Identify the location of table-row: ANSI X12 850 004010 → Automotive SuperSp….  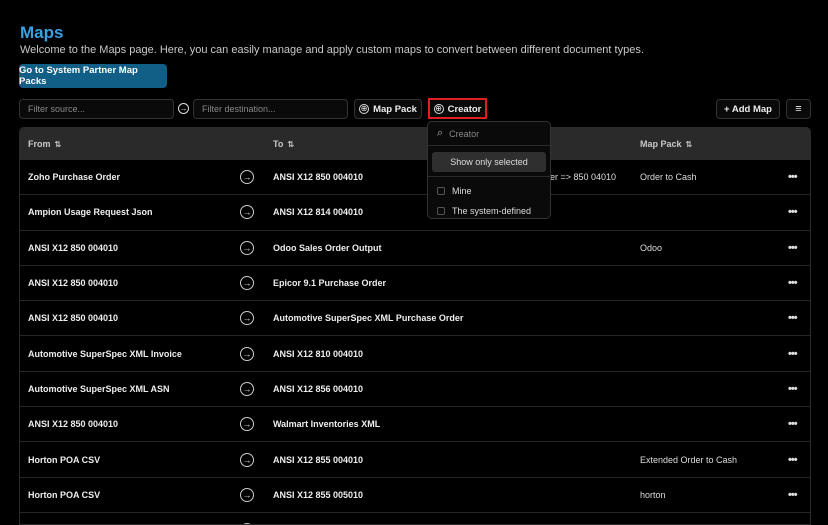
(415, 319).